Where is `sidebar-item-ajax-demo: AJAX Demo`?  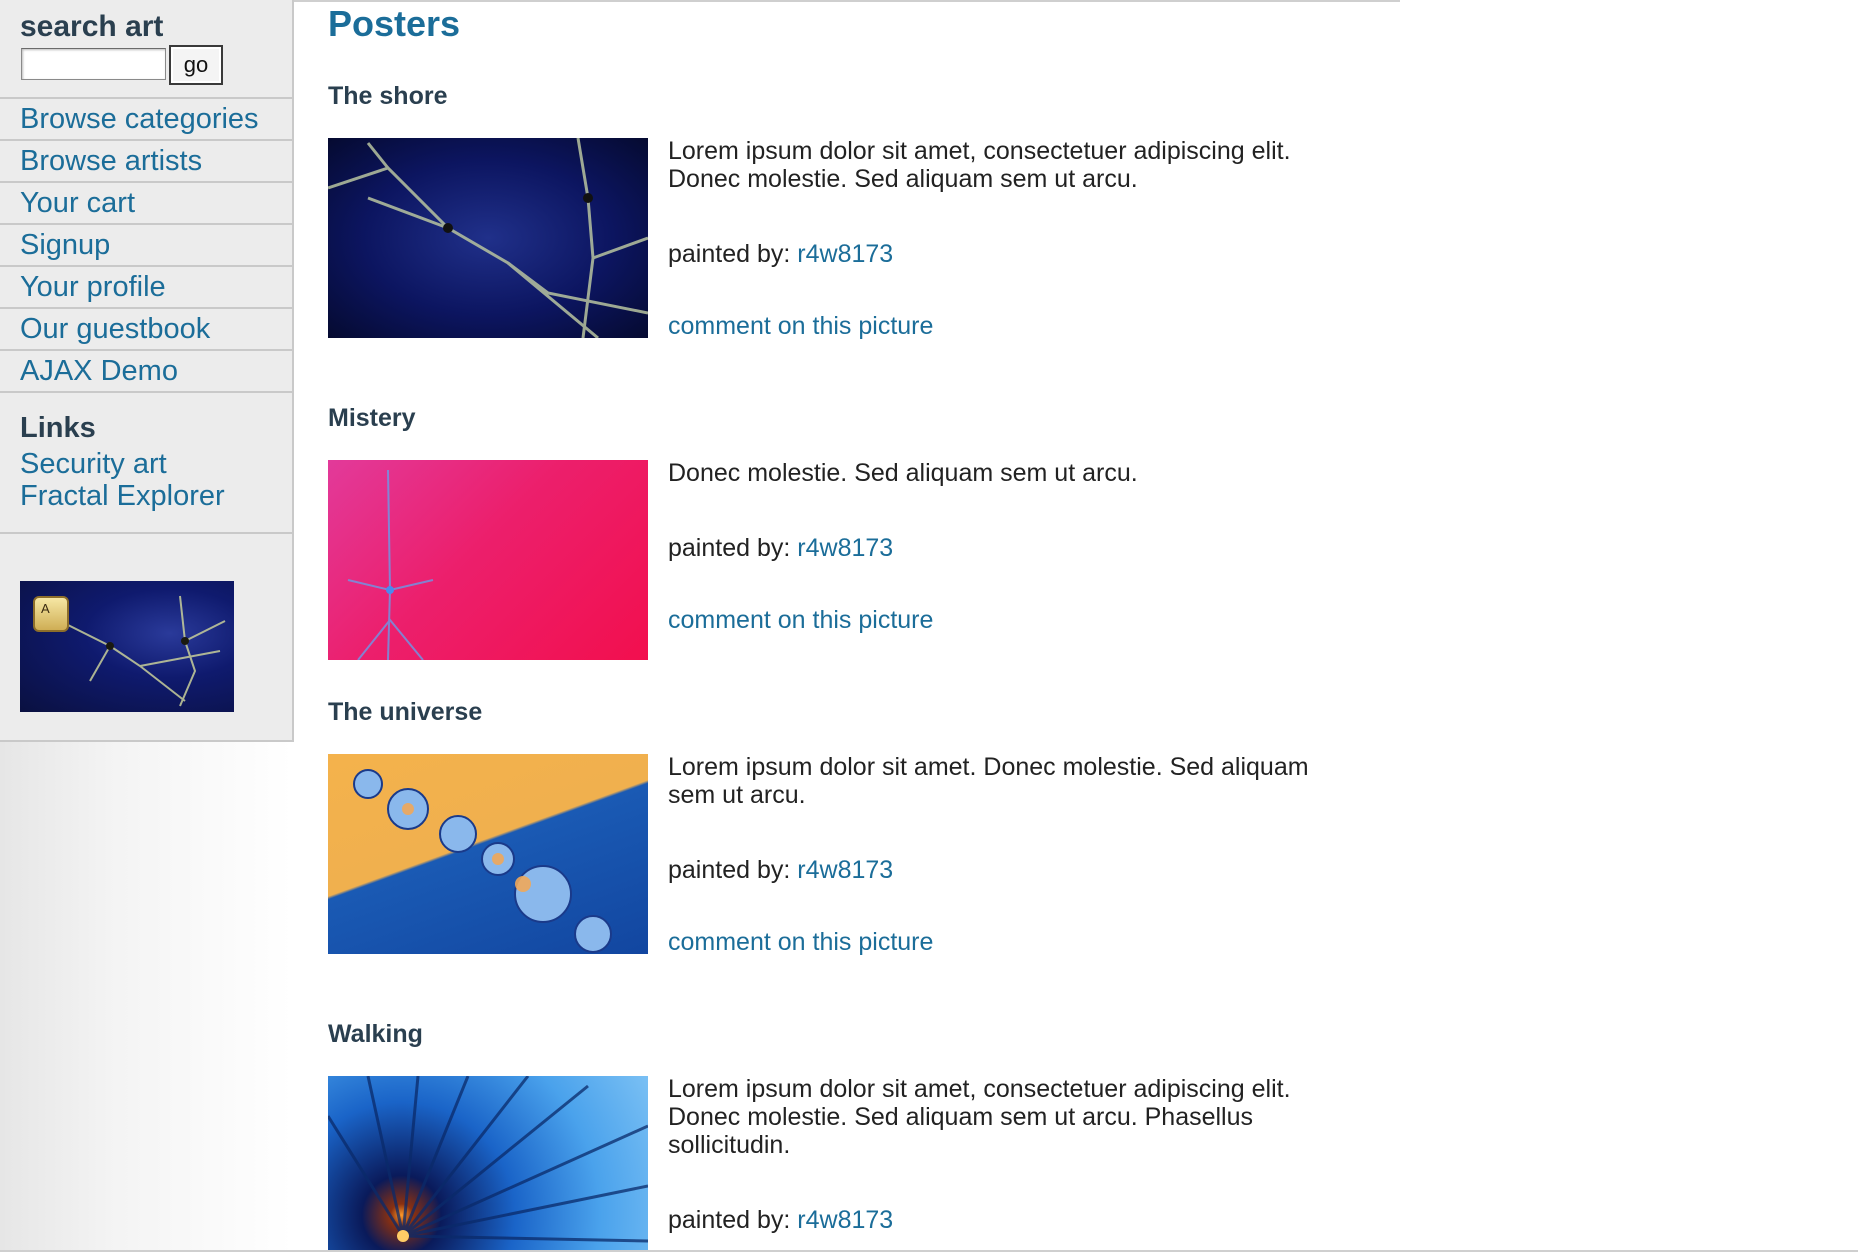
sidebar-item-ajax-demo: AJAX Demo is located at coordinates (146, 372).